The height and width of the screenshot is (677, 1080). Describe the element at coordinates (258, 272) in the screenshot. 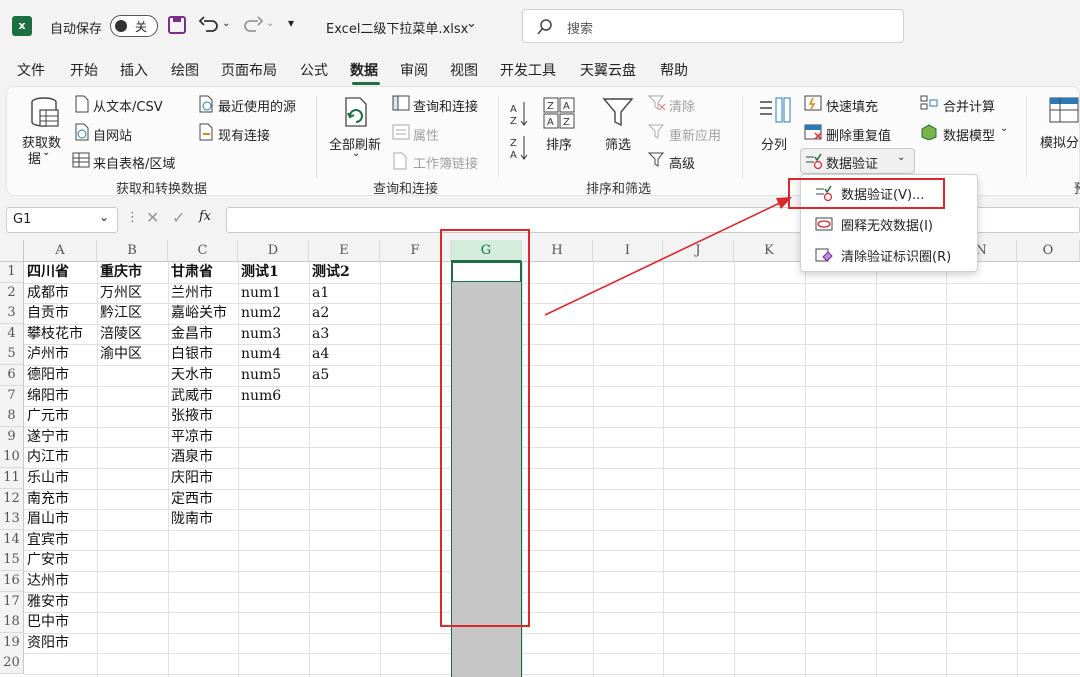

I see `cell-d1: 测试1` at that location.